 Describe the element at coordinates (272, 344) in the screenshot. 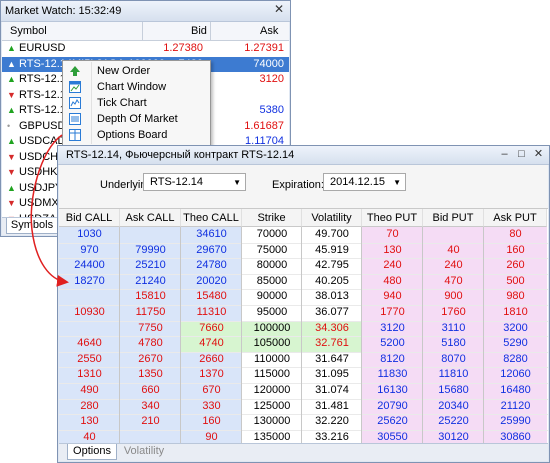

I see `cell-strike: 105000` at that location.